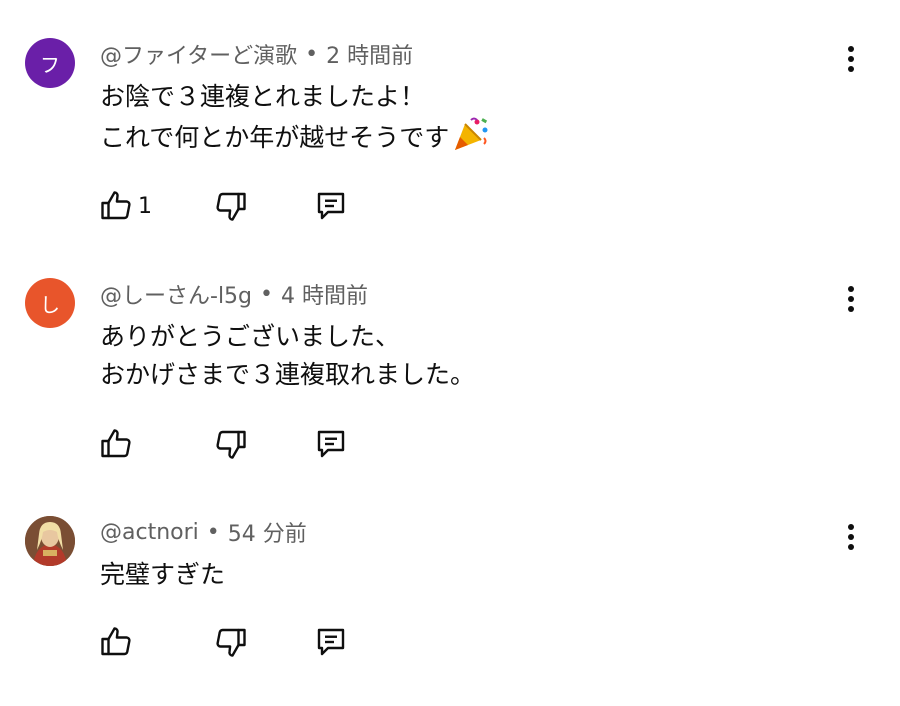 This screenshot has height=706, width=900. I want to click on author-name: @actnori, so click(149, 532).